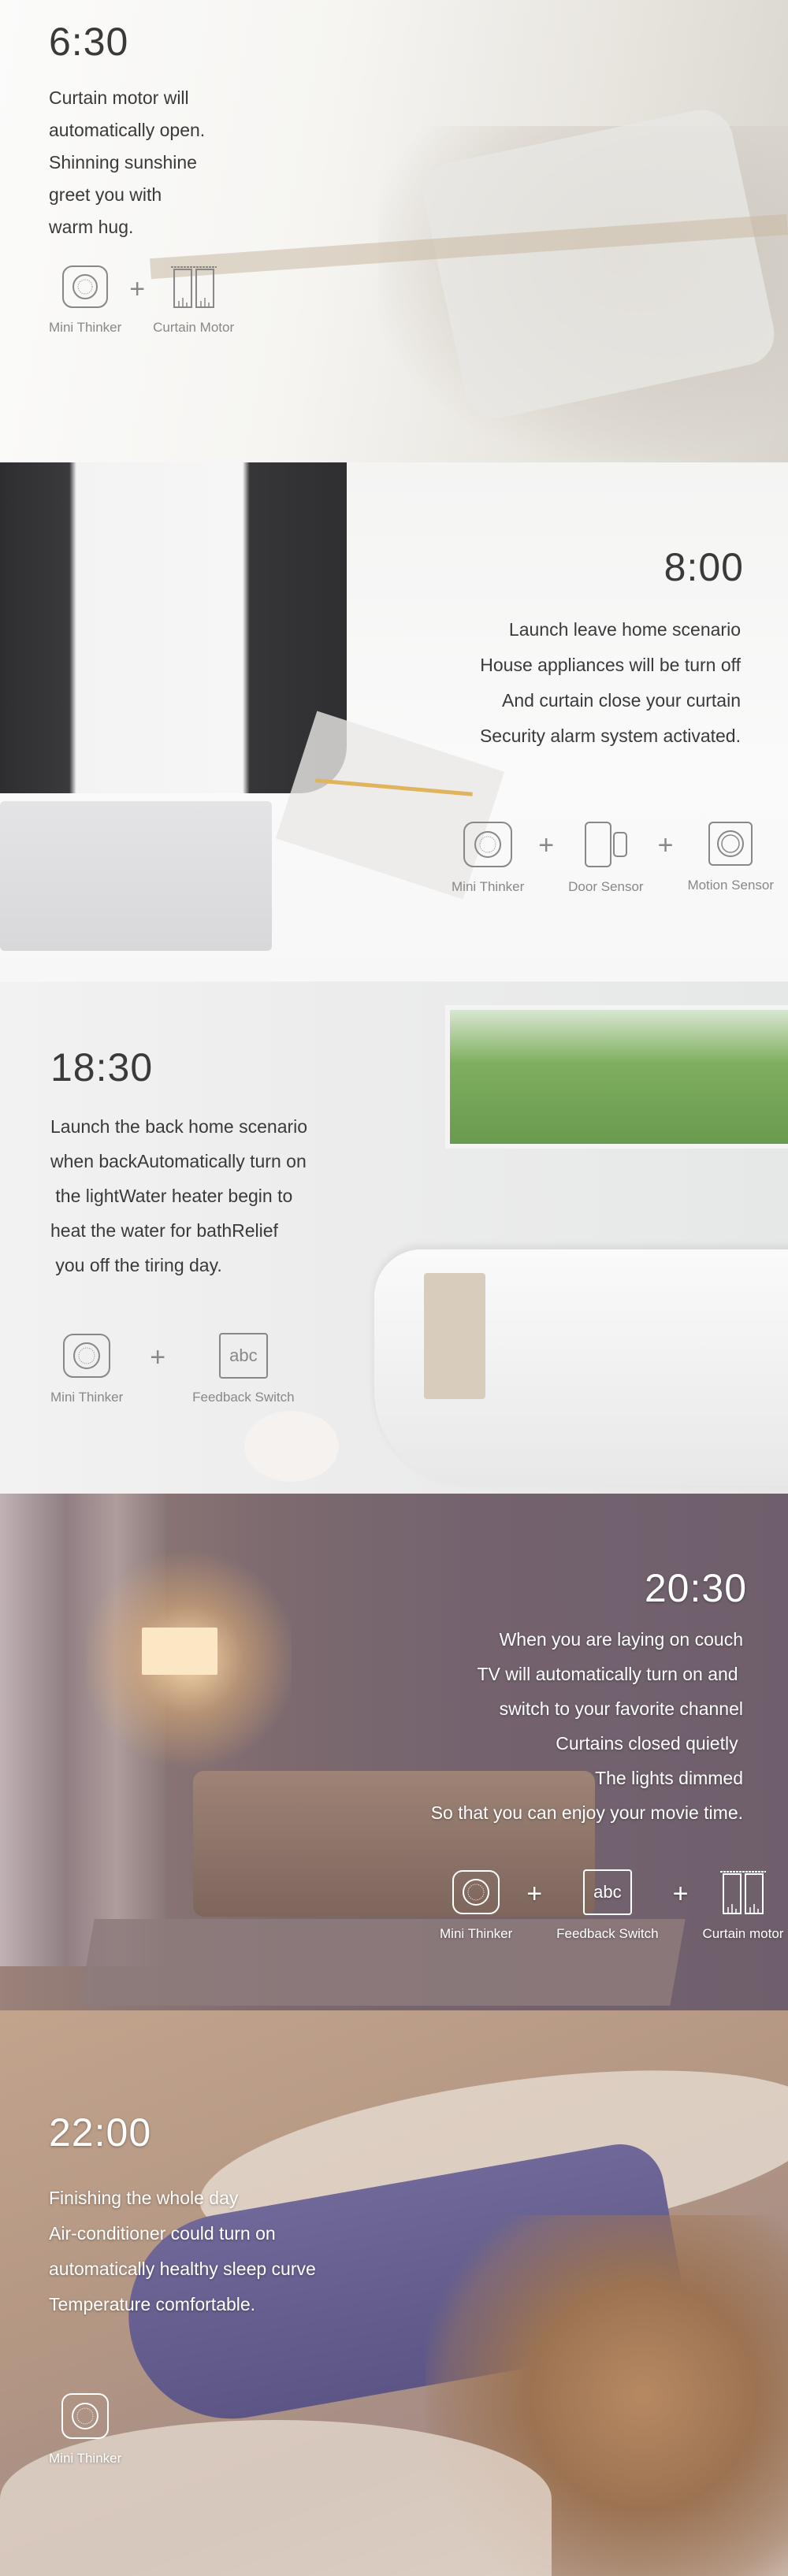 Image resolution: width=788 pixels, height=2576 pixels. I want to click on description-line: heat the water for bathRelief, so click(164, 1230).